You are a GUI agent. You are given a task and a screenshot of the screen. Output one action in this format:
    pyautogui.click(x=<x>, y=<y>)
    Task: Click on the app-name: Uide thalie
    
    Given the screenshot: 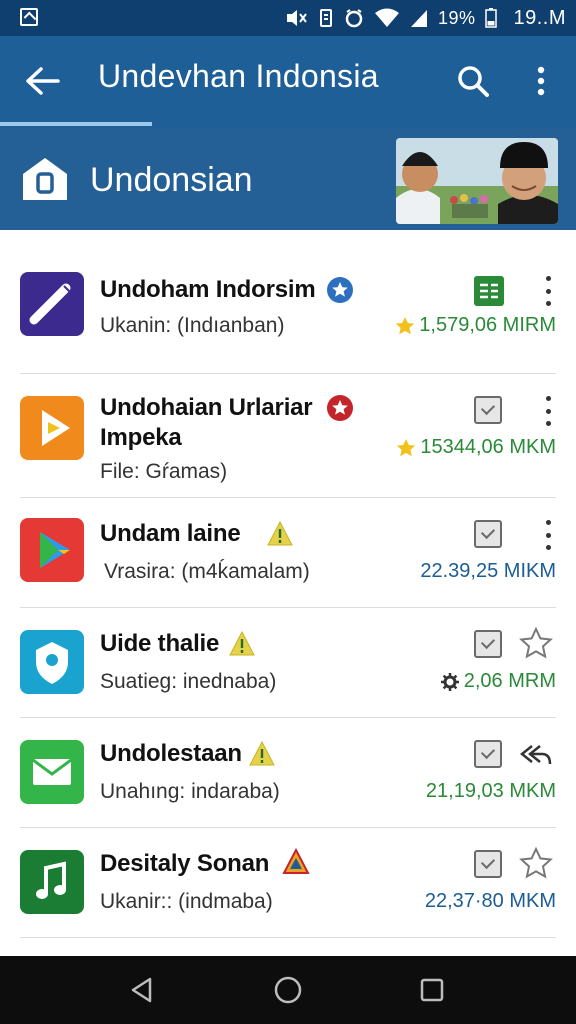 What is the action you would take?
    pyautogui.click(x=160, y=643)
    